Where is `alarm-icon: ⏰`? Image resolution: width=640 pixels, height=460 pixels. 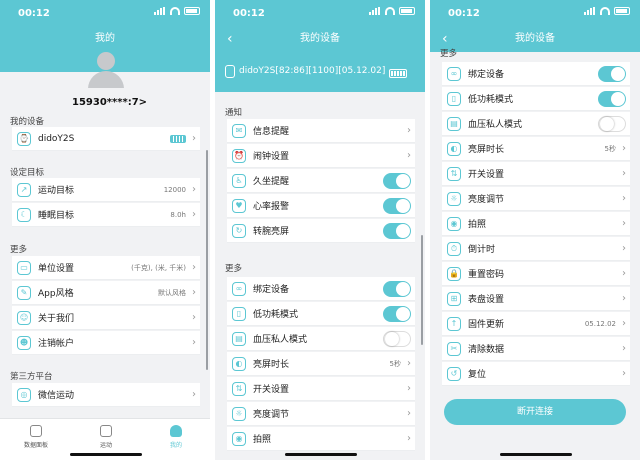 alarm-icon: ⏰ is located at coordinates (239, 155).